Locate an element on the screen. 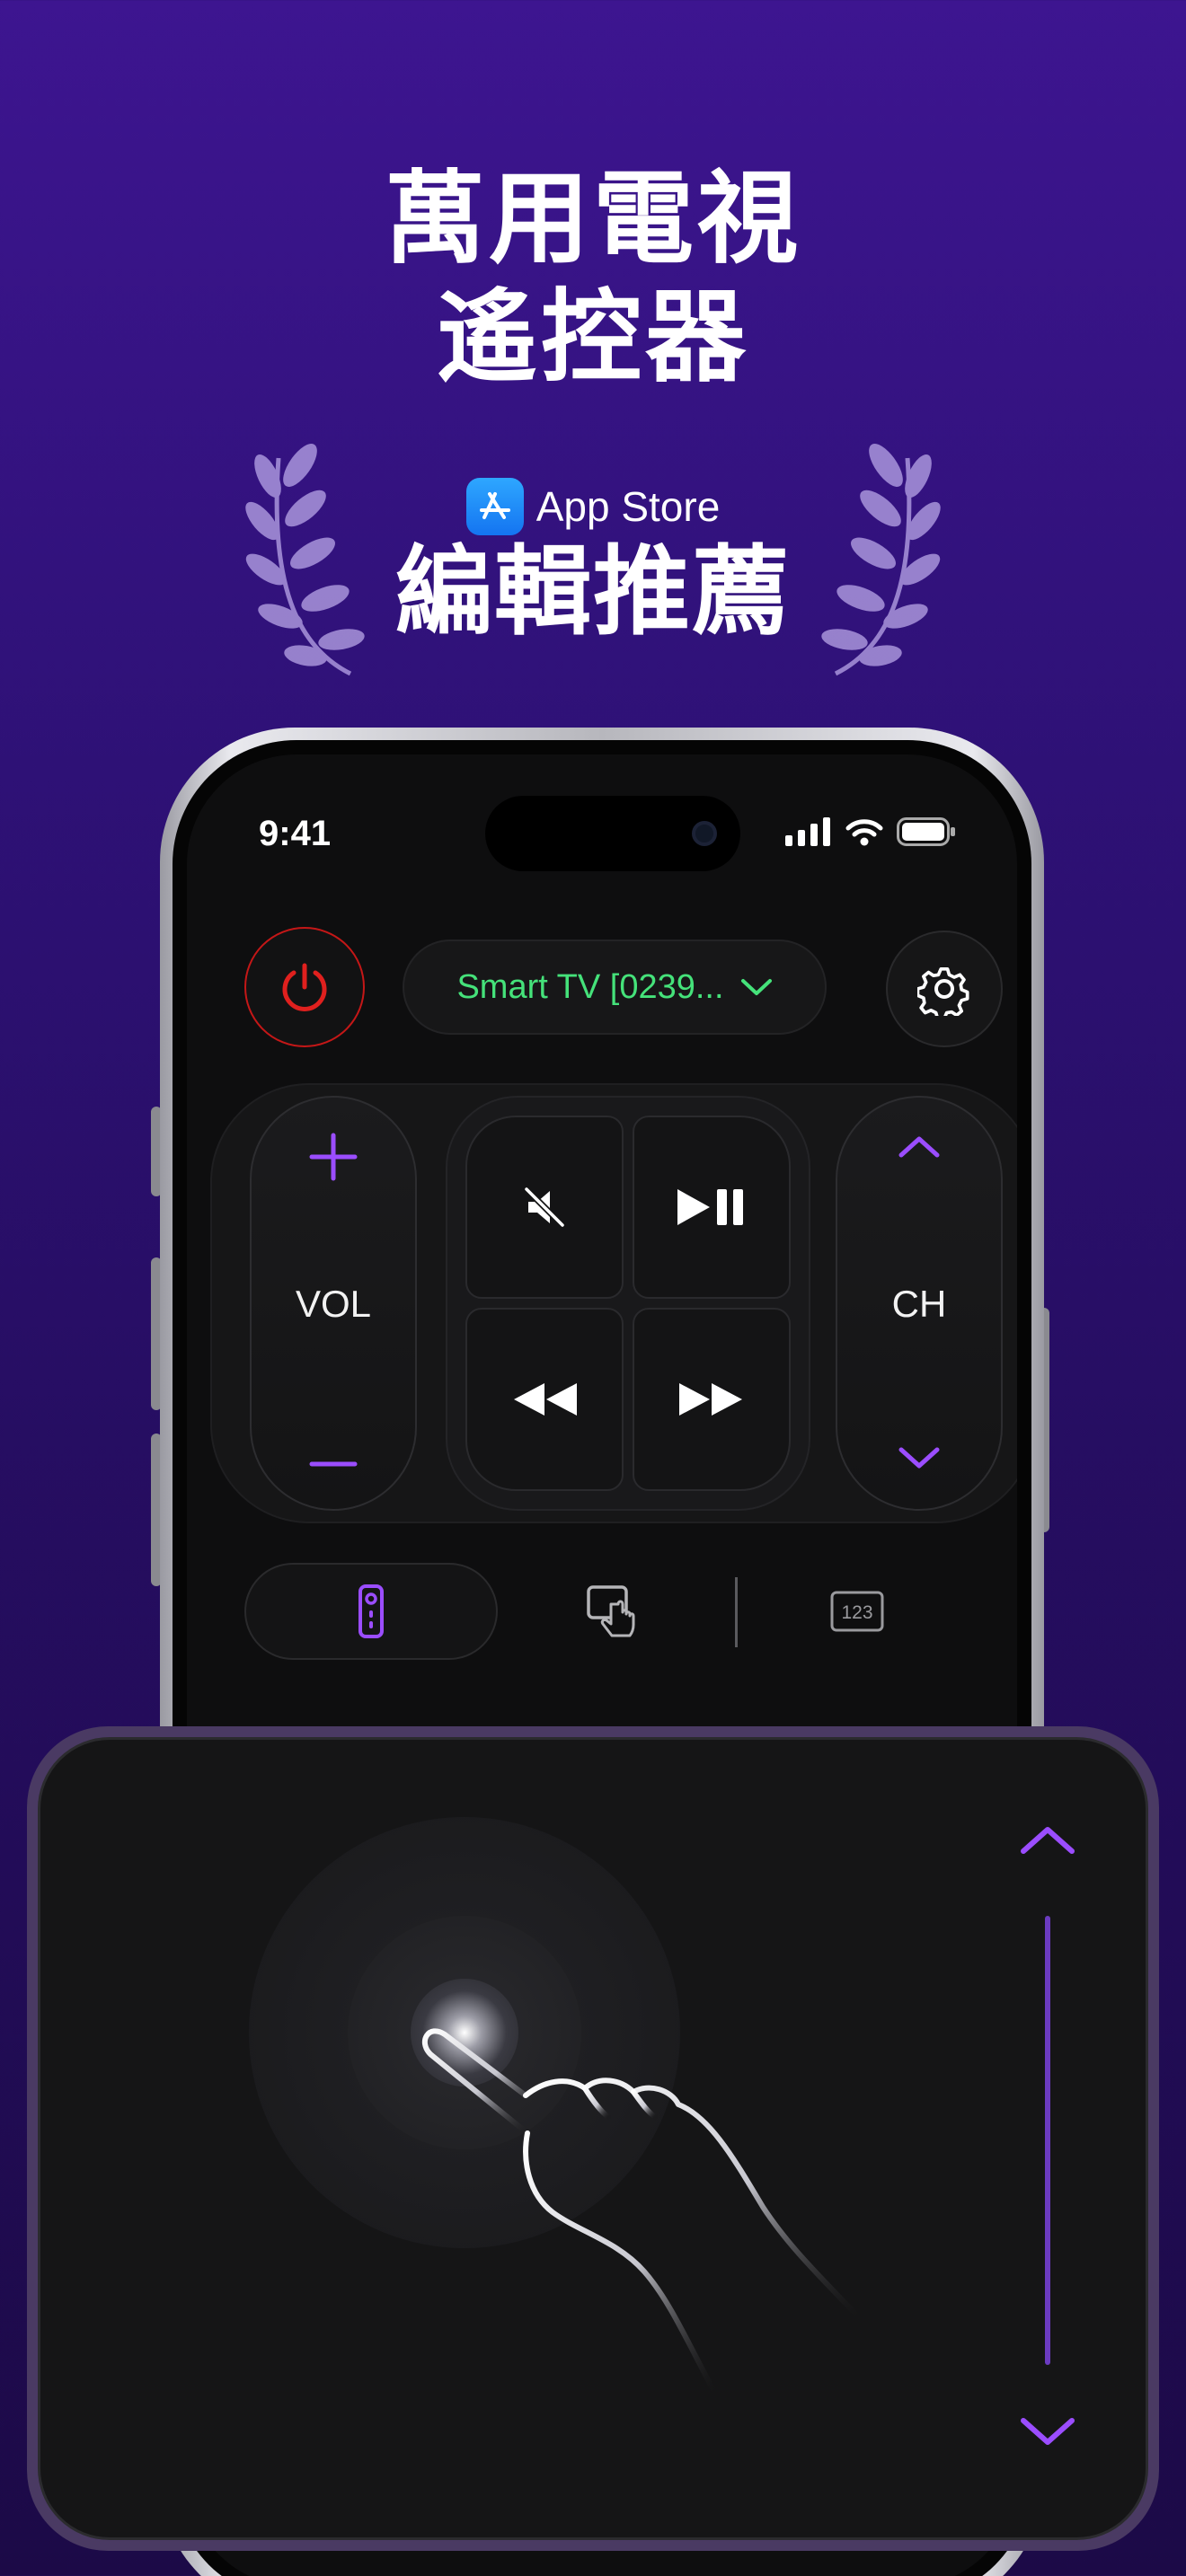 Image resolution: width=1186 pixels, height=2576 pixels. mute-icon is located at coordinates (544, 1207).